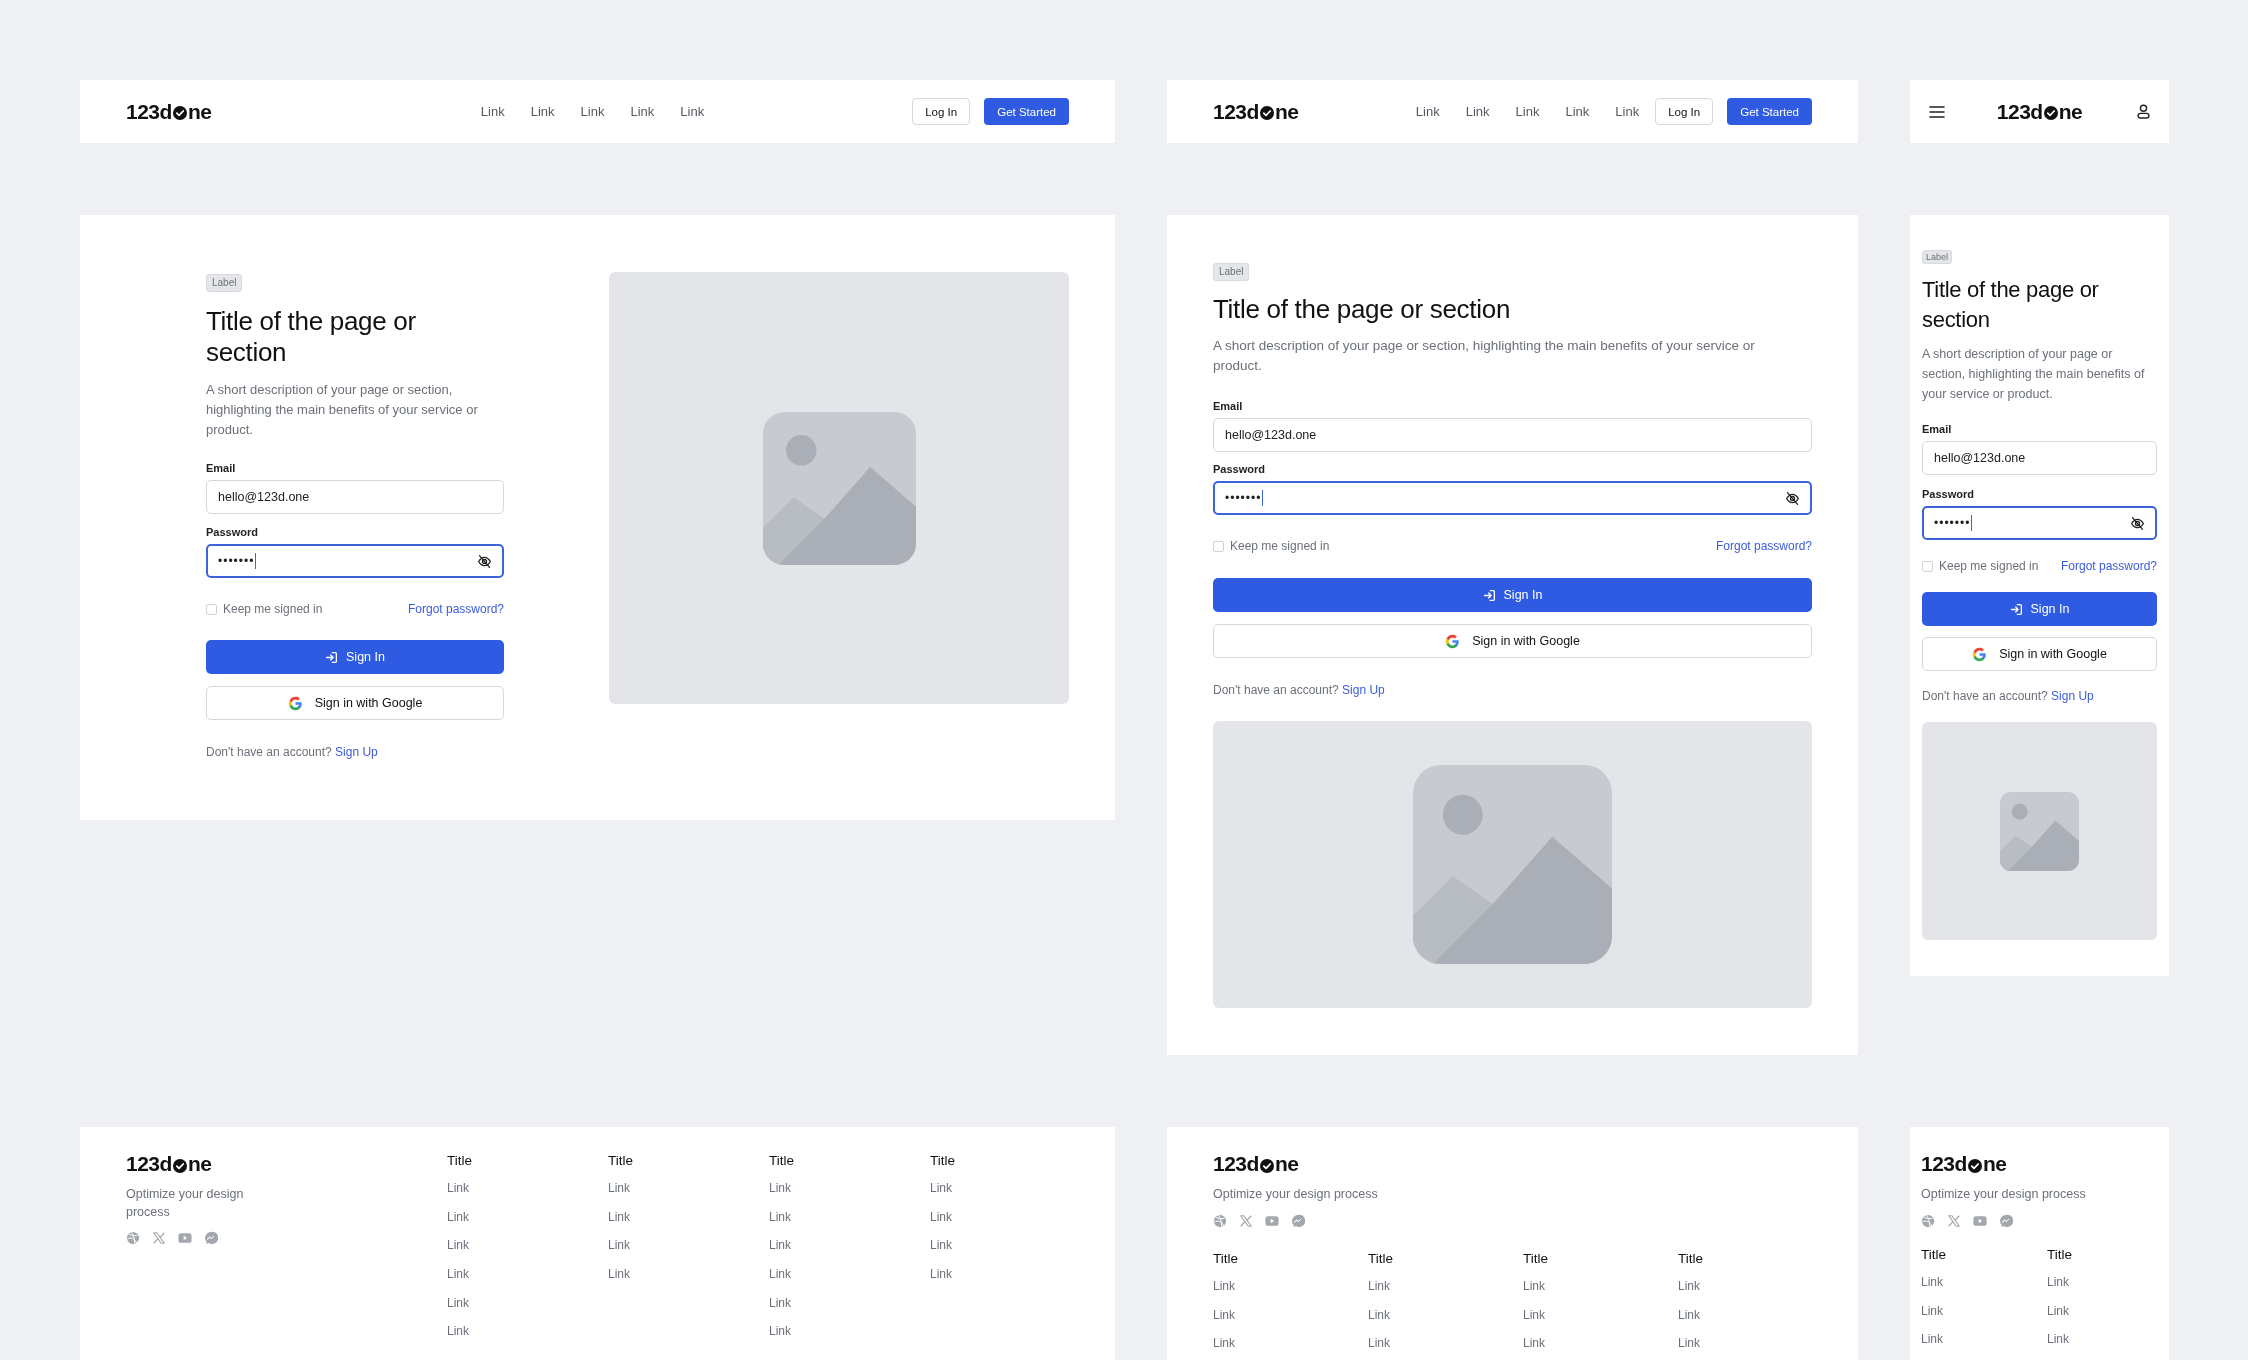 The width and height of the screenshot is (2248, 1360). What do you see at coordinates (311, 337) in the screenshot?
I see `page-title: Title of the page or section` at bounding box center [311, 337].